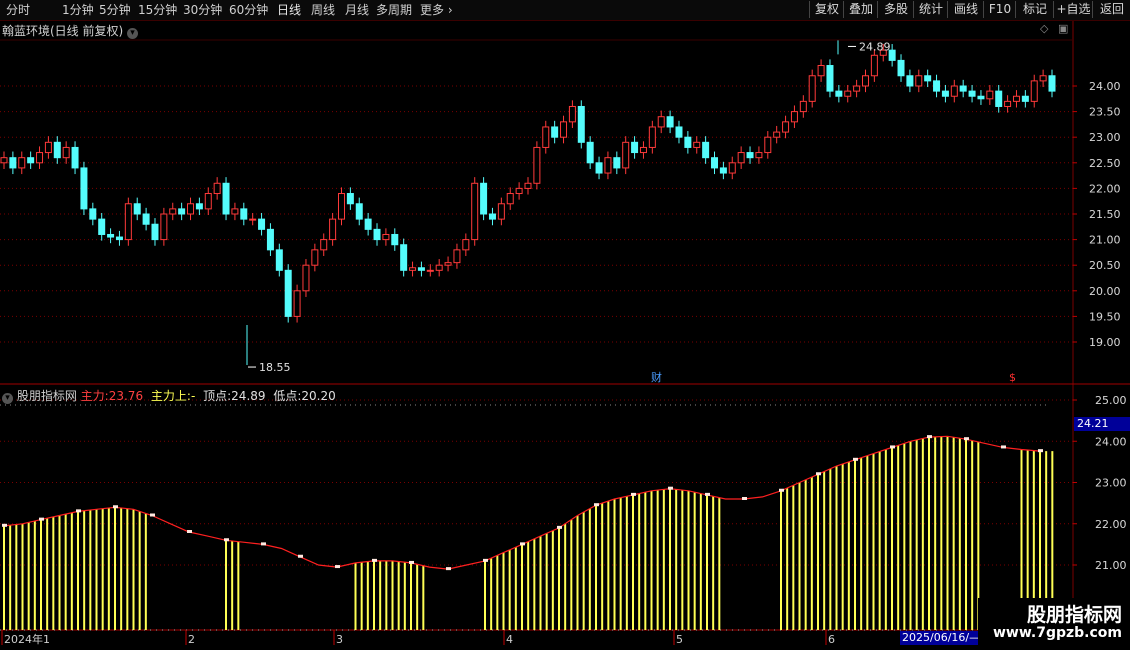 This screenshot has height=650, width=1130. I want to click on toolbar-button-2: 多股, so click(895, 9).